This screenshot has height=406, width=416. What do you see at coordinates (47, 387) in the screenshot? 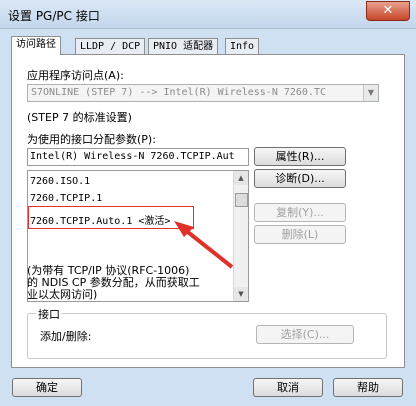
I see `ok-button: 确定` at bounding box center [47, 387].